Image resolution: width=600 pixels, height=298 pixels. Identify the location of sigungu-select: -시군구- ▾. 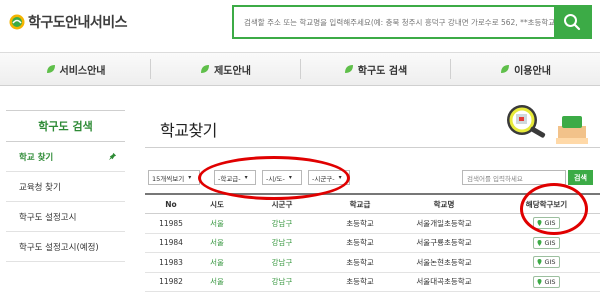
(329, 177).